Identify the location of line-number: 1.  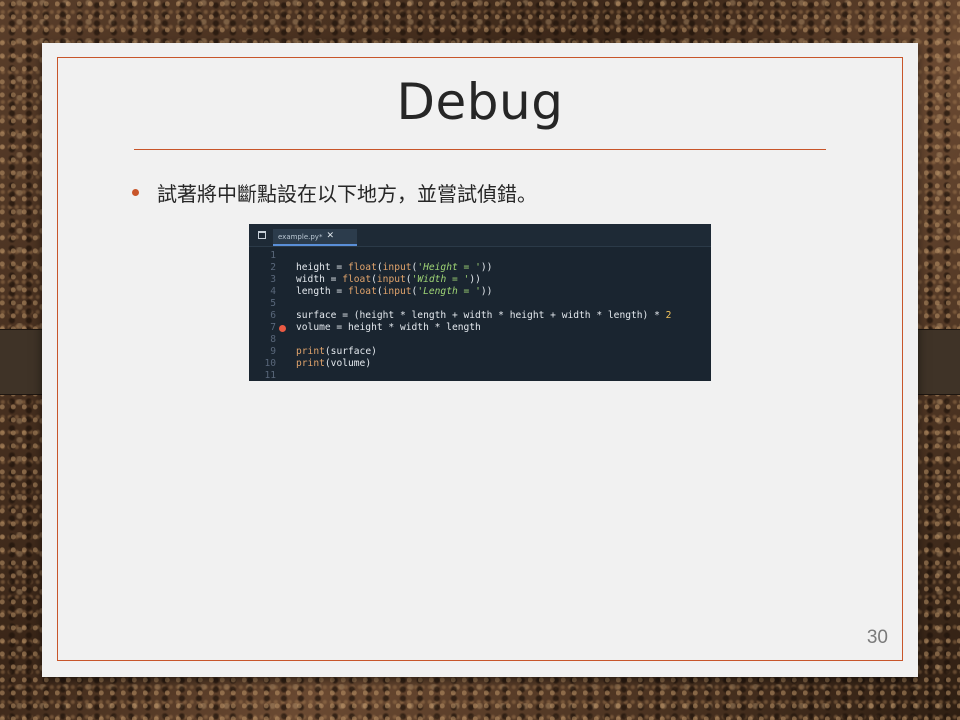
(262, 256).